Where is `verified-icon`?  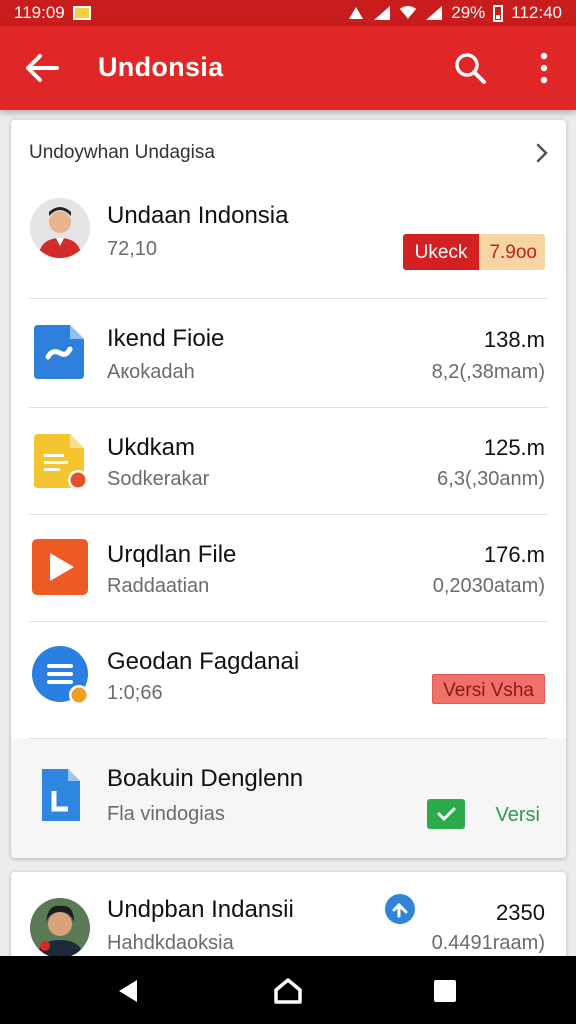
verified-icon is located at coordinates (400, 910).